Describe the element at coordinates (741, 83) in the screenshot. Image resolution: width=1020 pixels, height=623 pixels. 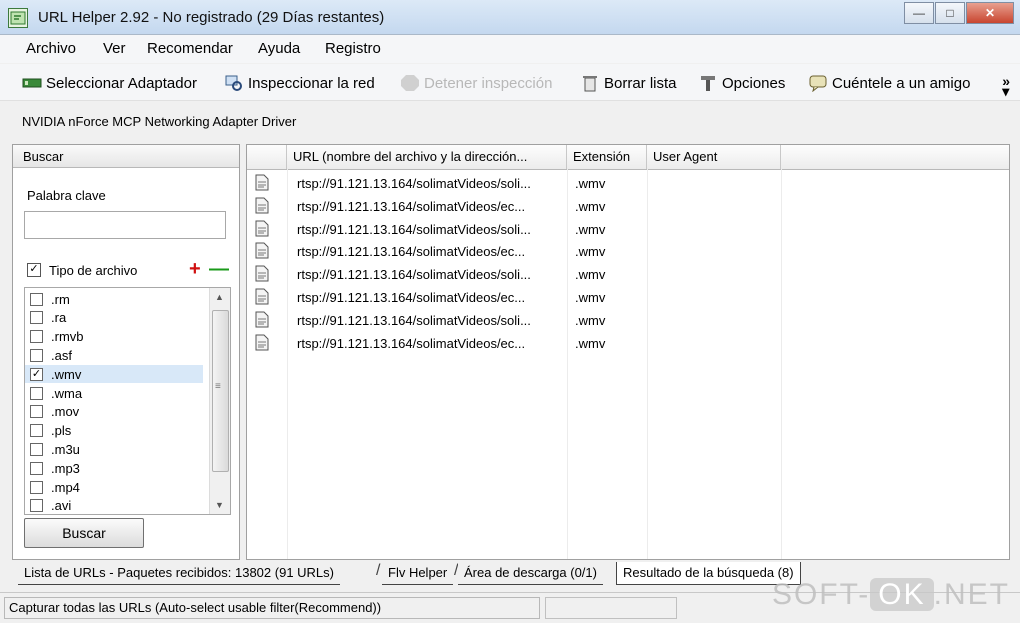
I see `options-button: Opciones` at that location.